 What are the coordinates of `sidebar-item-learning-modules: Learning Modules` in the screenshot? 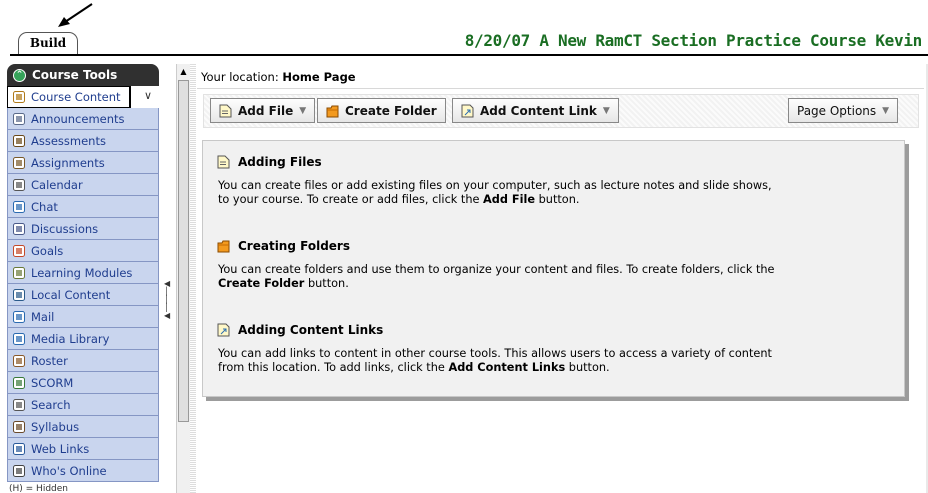 It's located at (83, 273).